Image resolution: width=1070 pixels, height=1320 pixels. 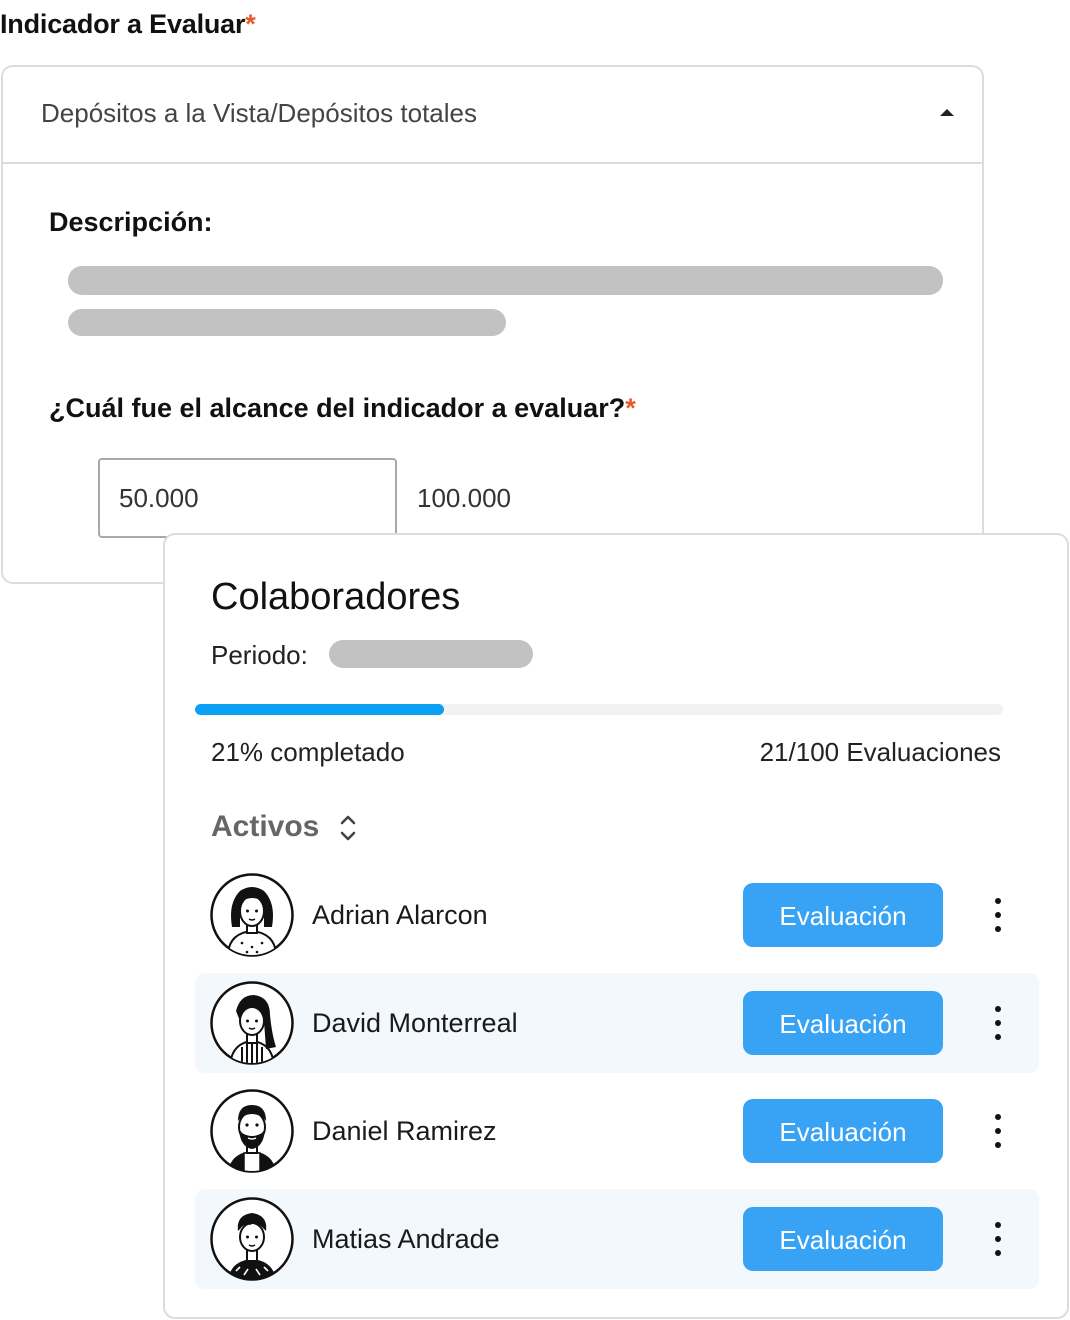 What do you see at coordinates (880, 752) in the screenshot?
I see `evaluations-count: 21/100 Evaluaciones` at bounding box center [880, 752].